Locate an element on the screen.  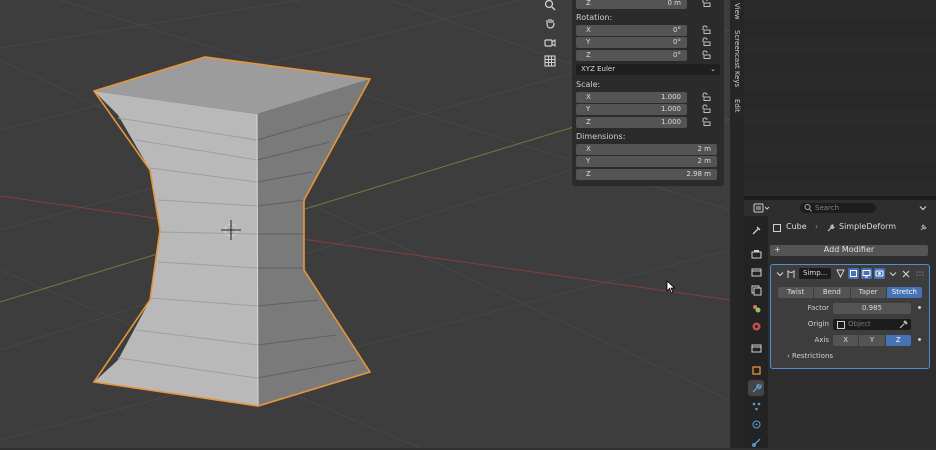
factor-field: 0.985 is located at coordinates (872, 308).